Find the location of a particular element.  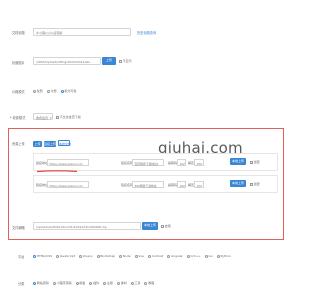

red-underline-annotation is located at coordinates (57, 171).